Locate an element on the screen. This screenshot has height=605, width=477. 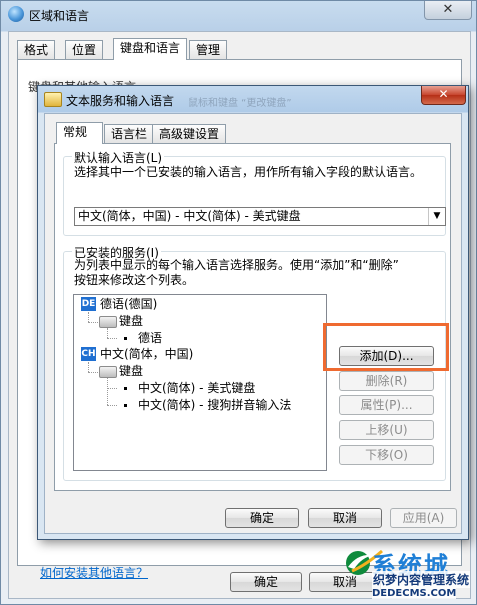
services-description-line1: 为列表中显示的每个输入语言选择服务。使用“添加”和“删除” is located at coordinates (236, 265).